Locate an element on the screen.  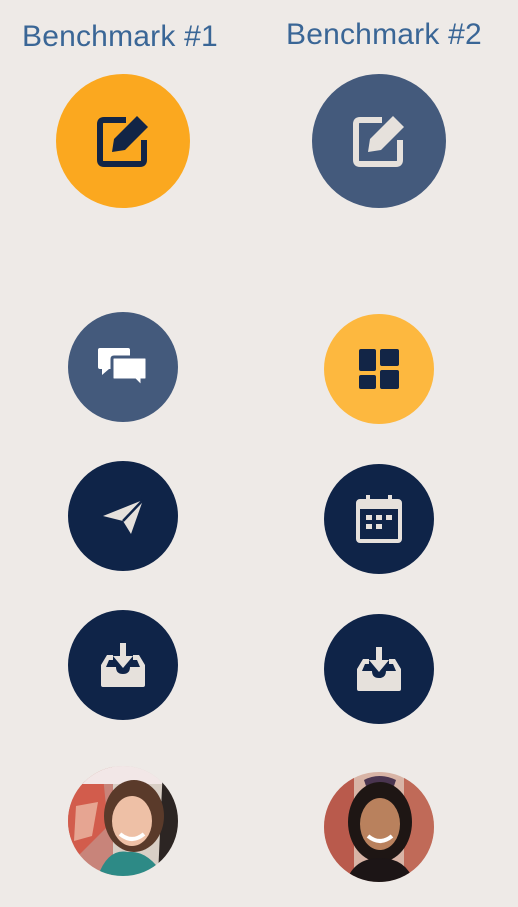
chat-bubbles-icon is located at coordinates (123, 368).